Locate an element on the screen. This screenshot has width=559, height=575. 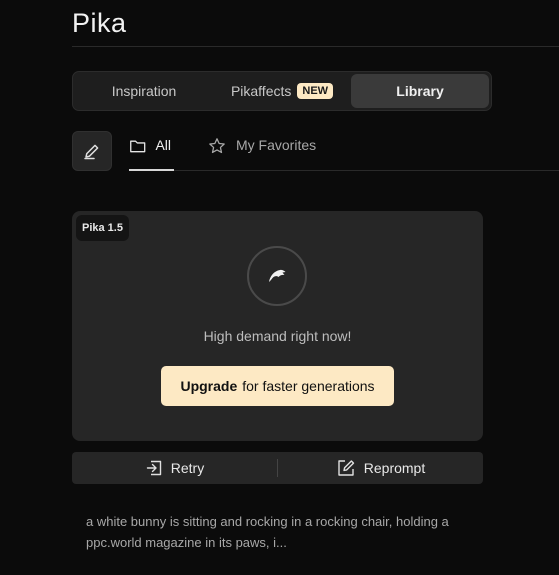
reprompt-label: Reprompt is located at coordinates (394, 468).